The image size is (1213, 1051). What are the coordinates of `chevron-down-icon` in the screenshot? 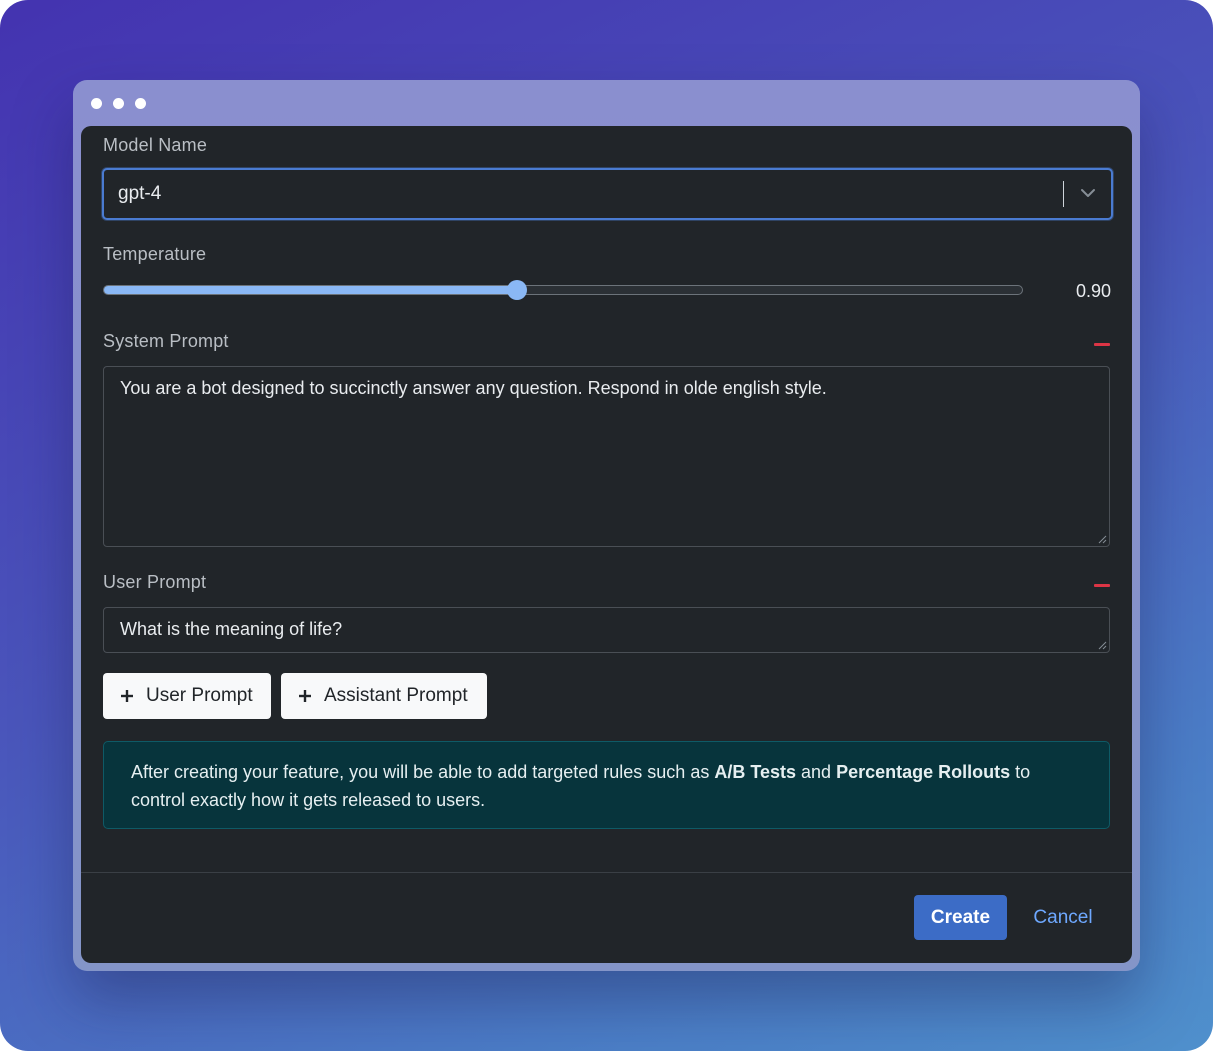 It's located at (1088, 193).